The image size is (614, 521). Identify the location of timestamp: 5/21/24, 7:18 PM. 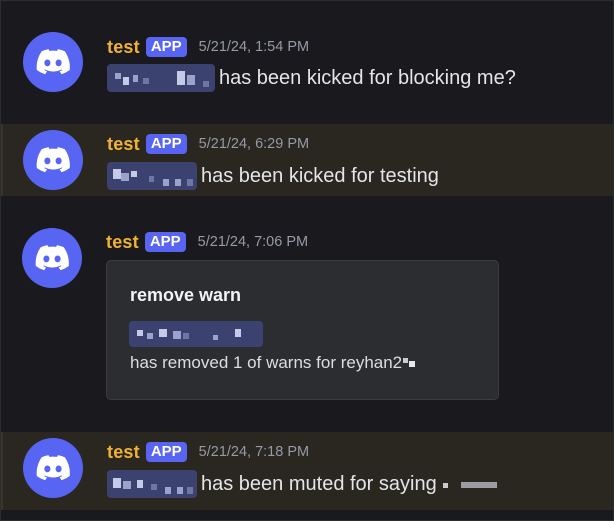
(254, 452).